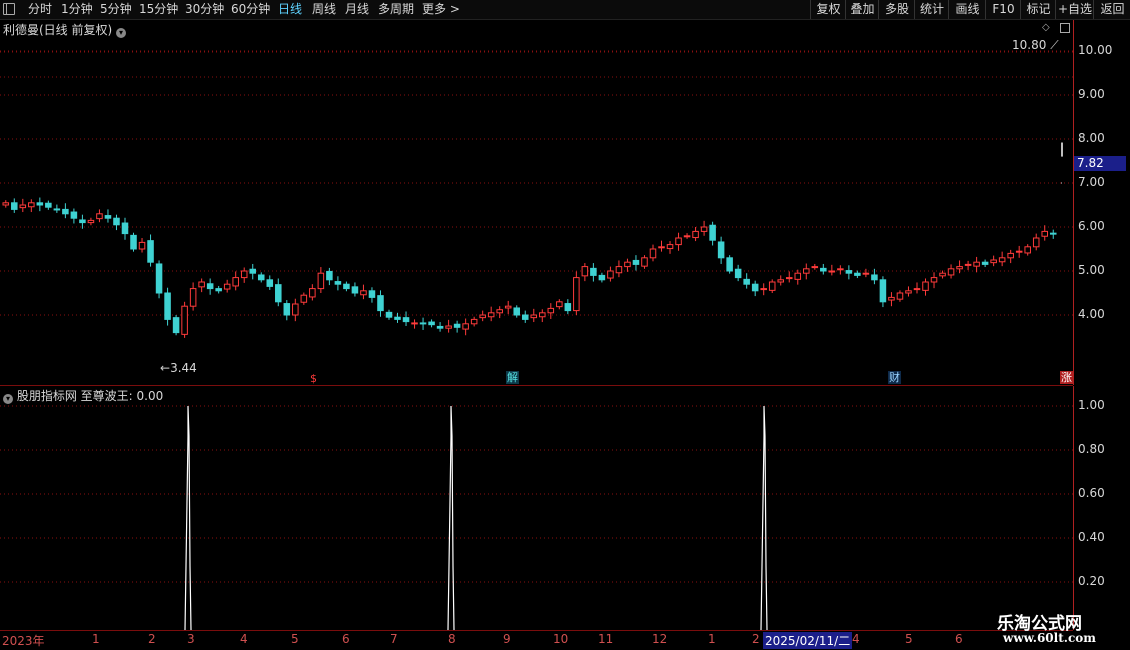 Image resolution: width=1130 pixels, height=650 pixels. I want to click on main-price-axis, so click(1073, 202).